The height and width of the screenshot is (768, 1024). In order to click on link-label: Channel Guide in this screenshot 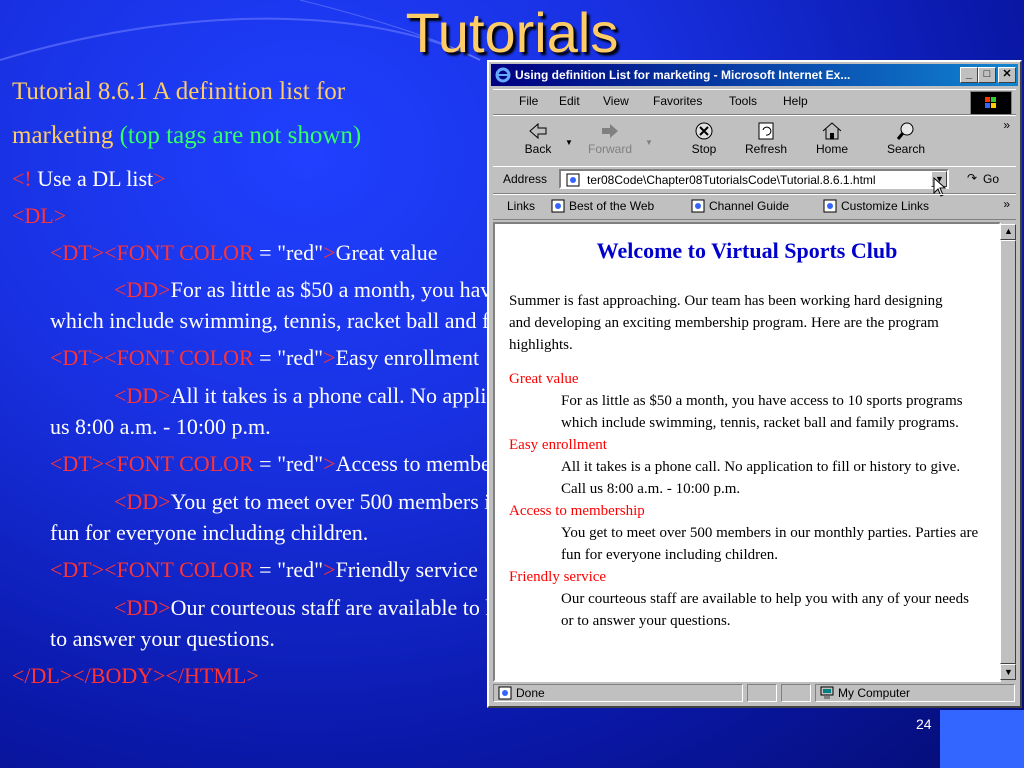, I will do `click(749, 206)`.